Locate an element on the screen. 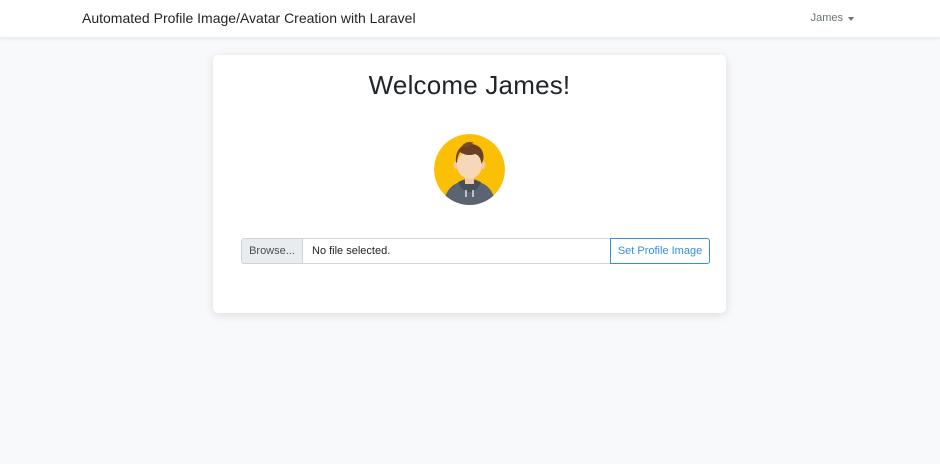  user-menu-dropdown: James is located at coordinates (832, 18).